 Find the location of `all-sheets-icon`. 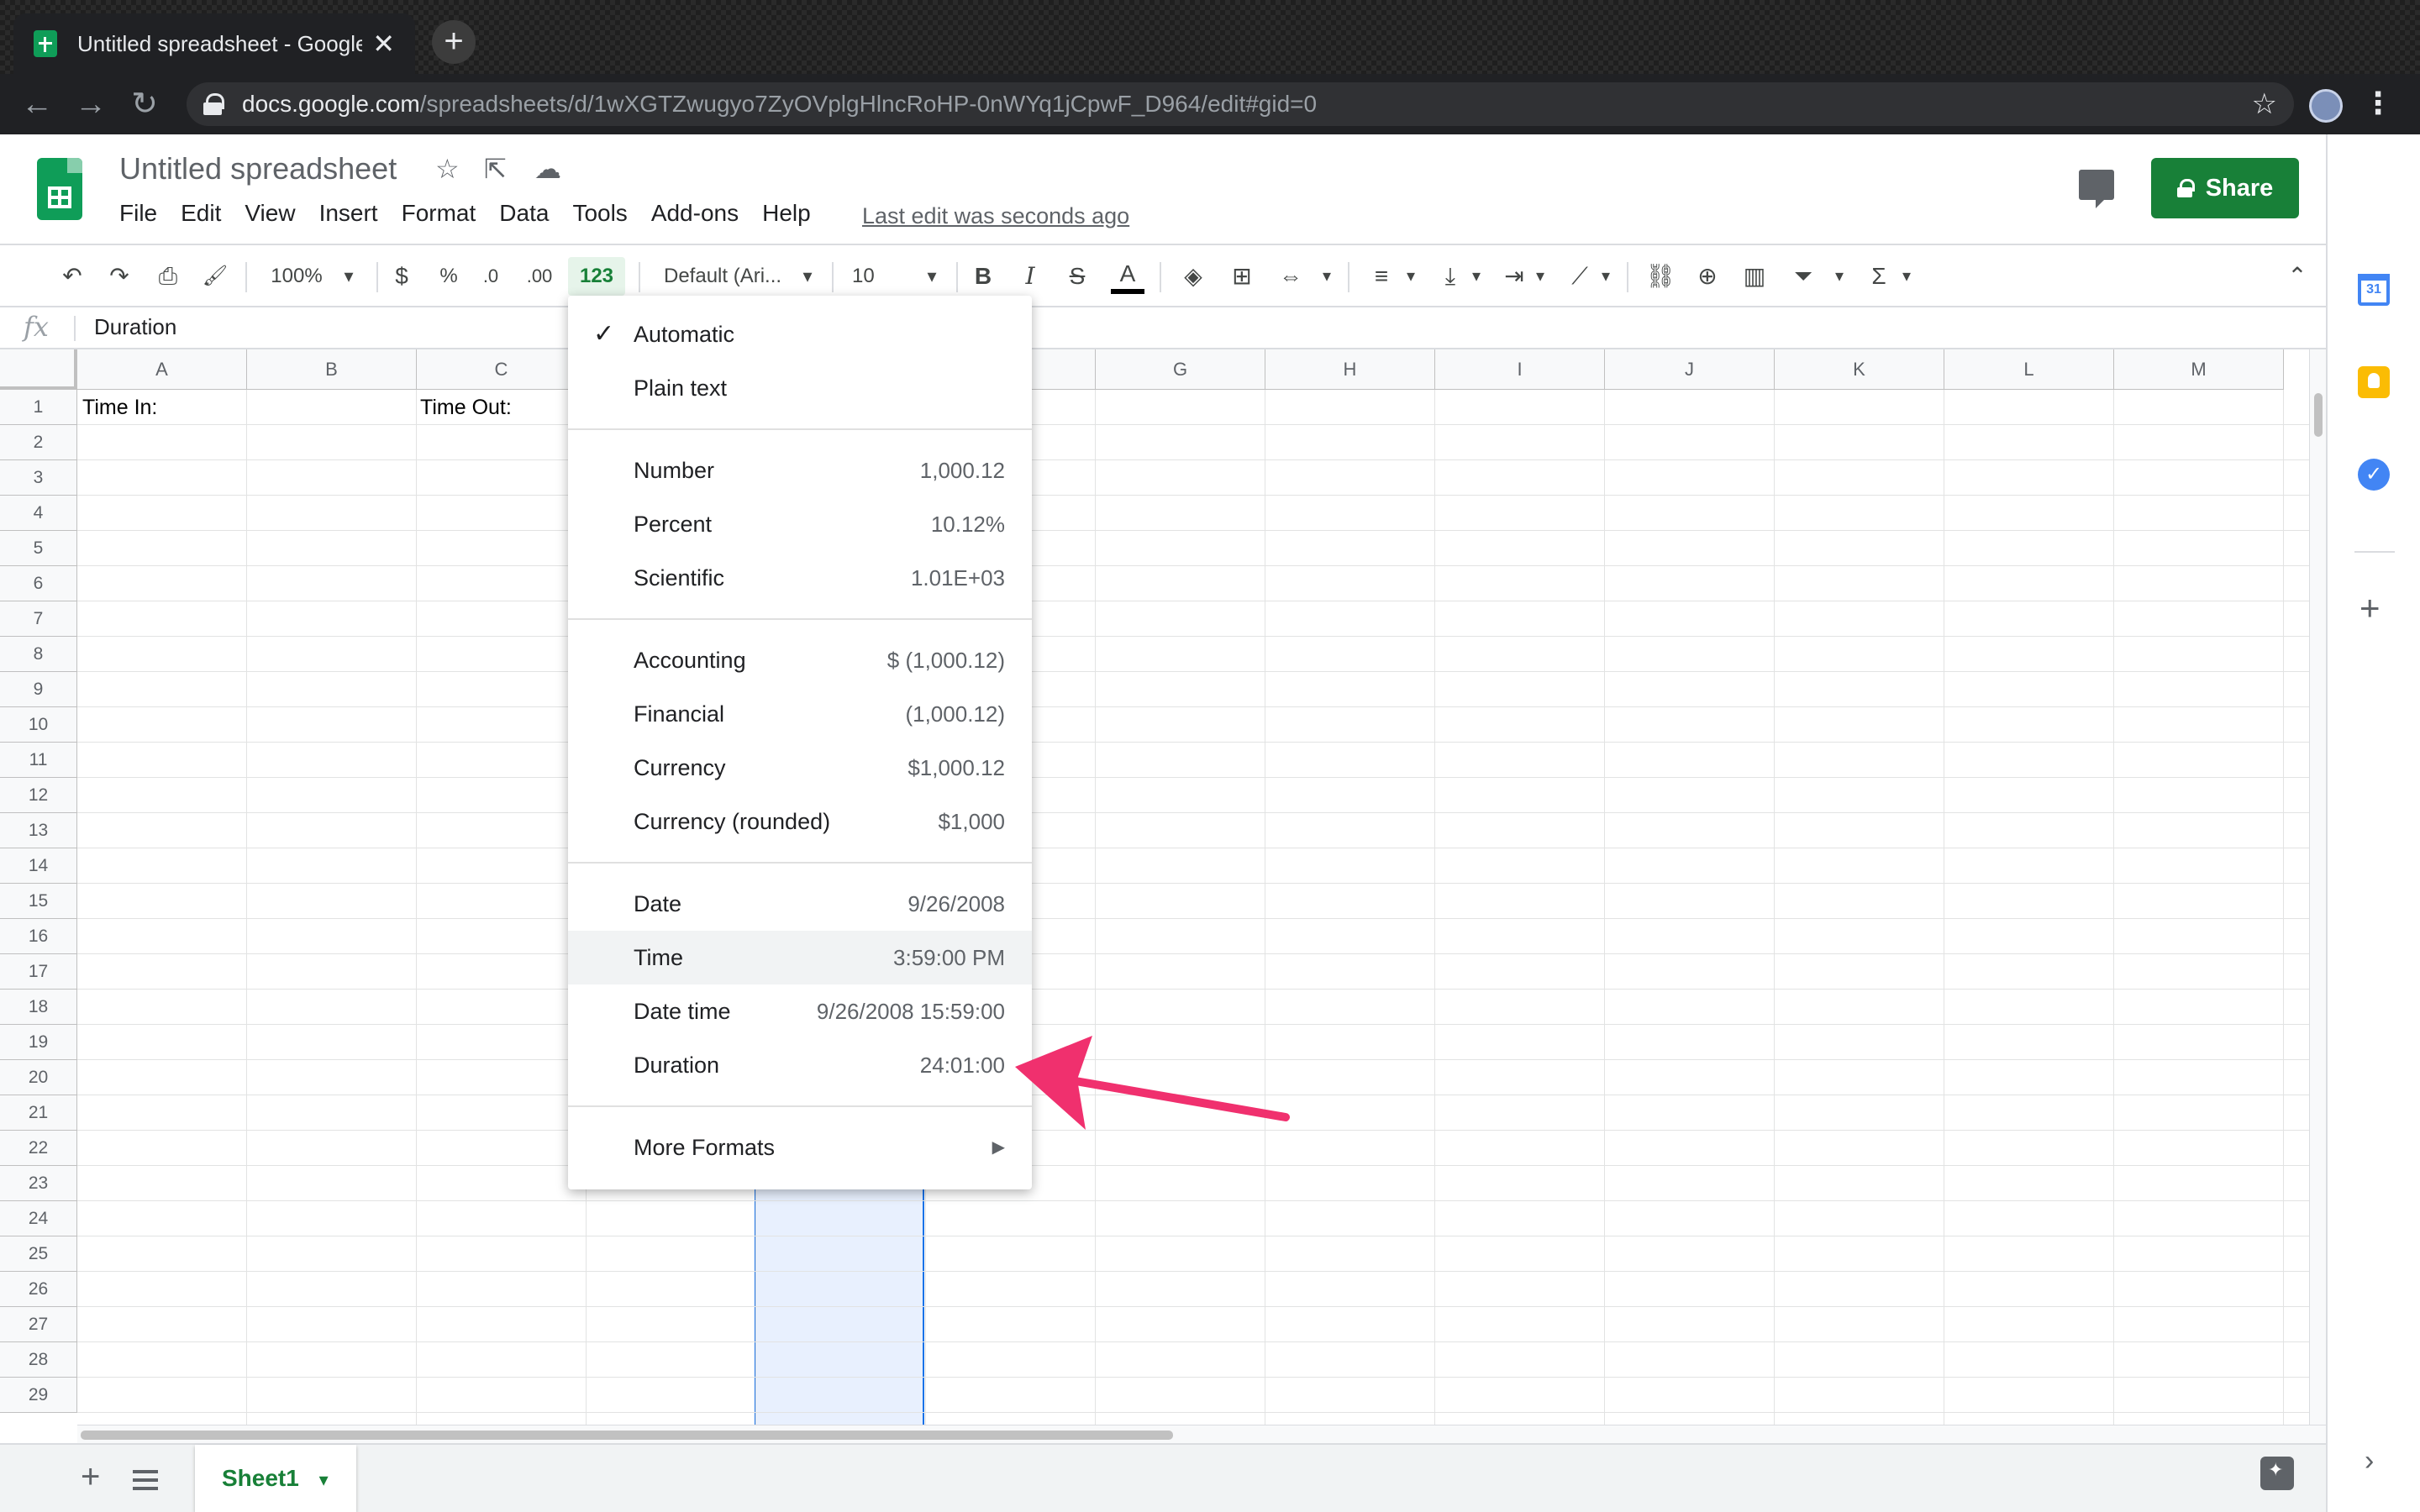

all-sheets-icon is located at coordinates (146, 1480).